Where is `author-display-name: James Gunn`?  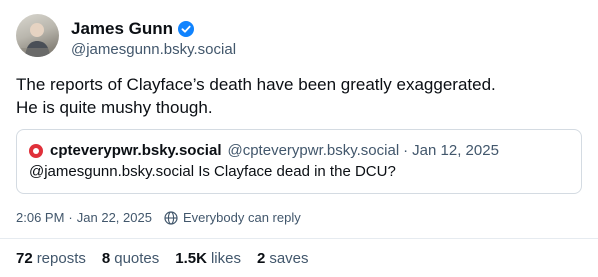 author-display-name: James Gunn is located at coordinates (122, 29).